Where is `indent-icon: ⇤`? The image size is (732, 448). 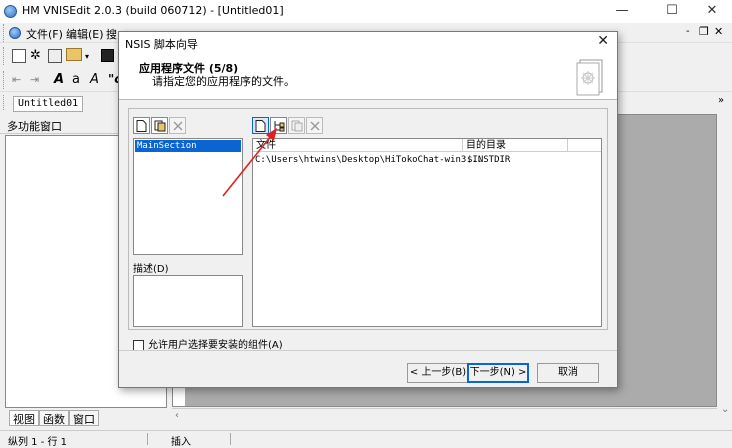 indent-icon: ⇤ is located at coordinates (16, 79).